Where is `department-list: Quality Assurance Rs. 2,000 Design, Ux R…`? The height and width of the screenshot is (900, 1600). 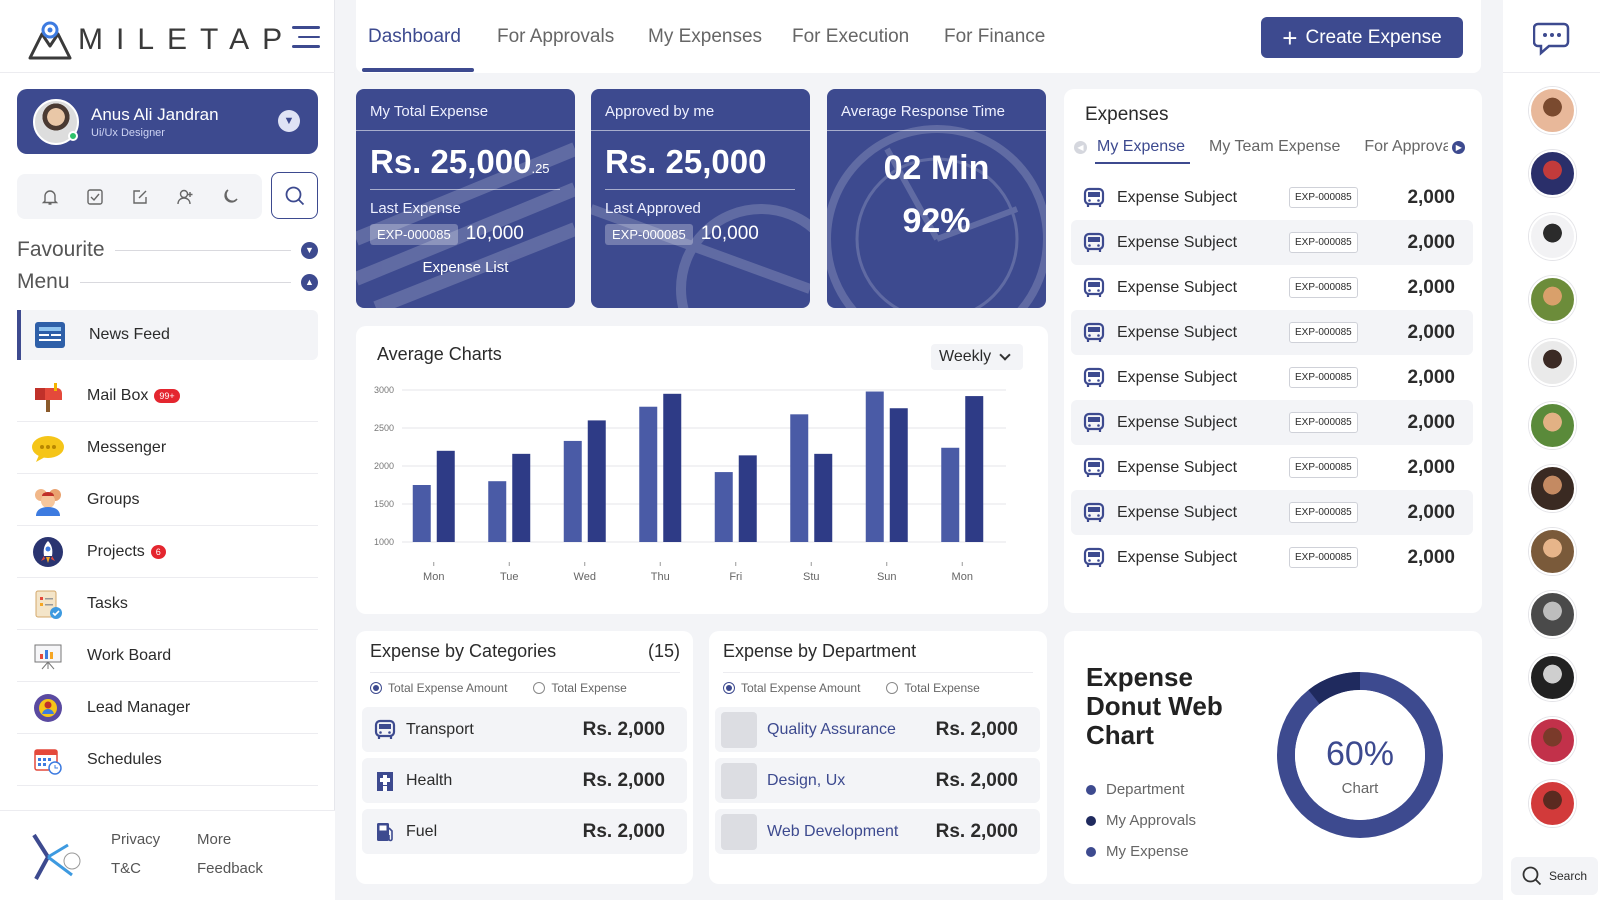
department-list: Quality Assurance Rs. 2,000 Design, Ux R… is located at coordinates (877, 783).